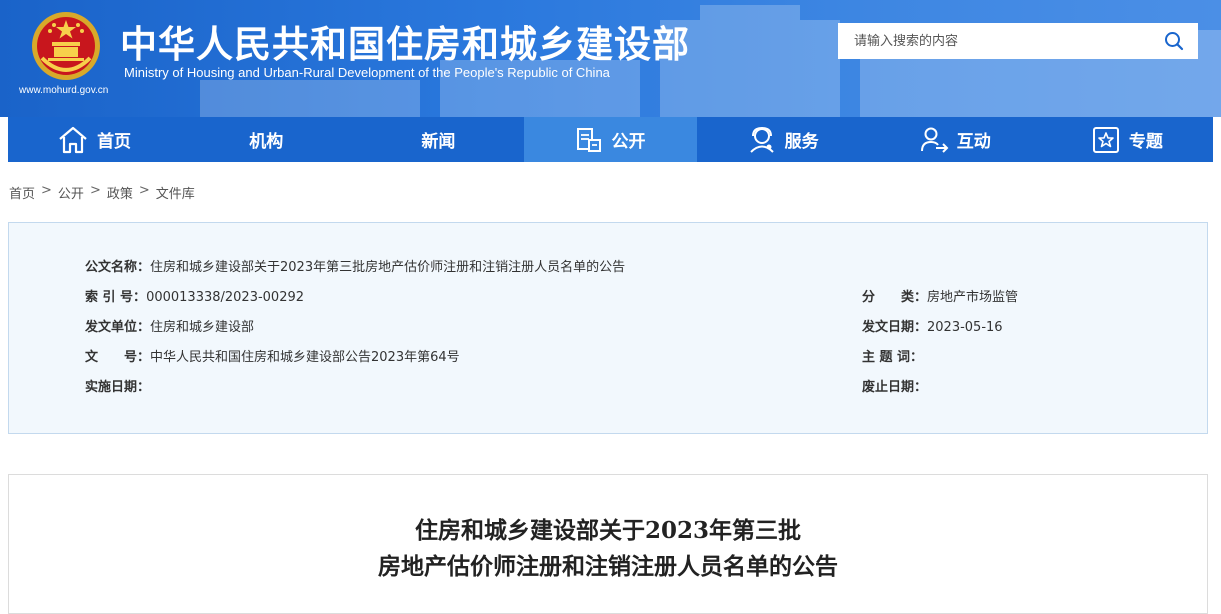 The width and height of the screenshot is (1221, 614). What do you see at coordinates (895, 297) in the screenshot?
I see `meta-key: 分 类：` at bounding box center [895, 297].